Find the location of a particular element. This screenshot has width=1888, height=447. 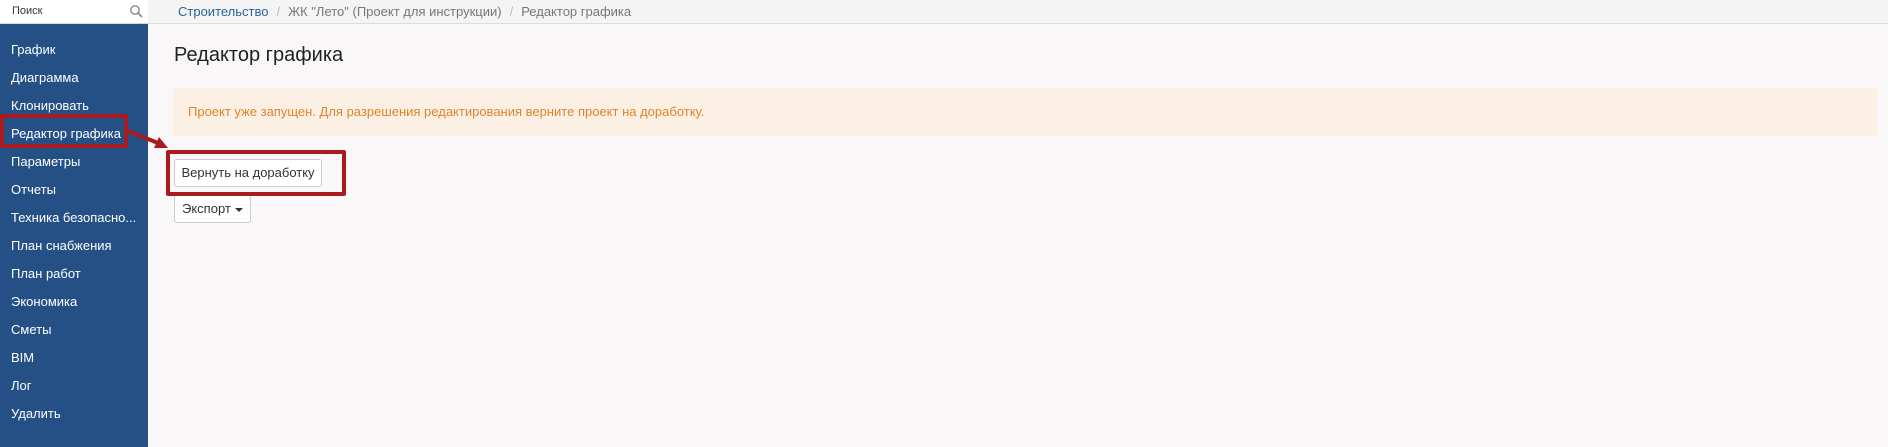

sidebar-item-log: Лог is located at coordinates (74, 386).